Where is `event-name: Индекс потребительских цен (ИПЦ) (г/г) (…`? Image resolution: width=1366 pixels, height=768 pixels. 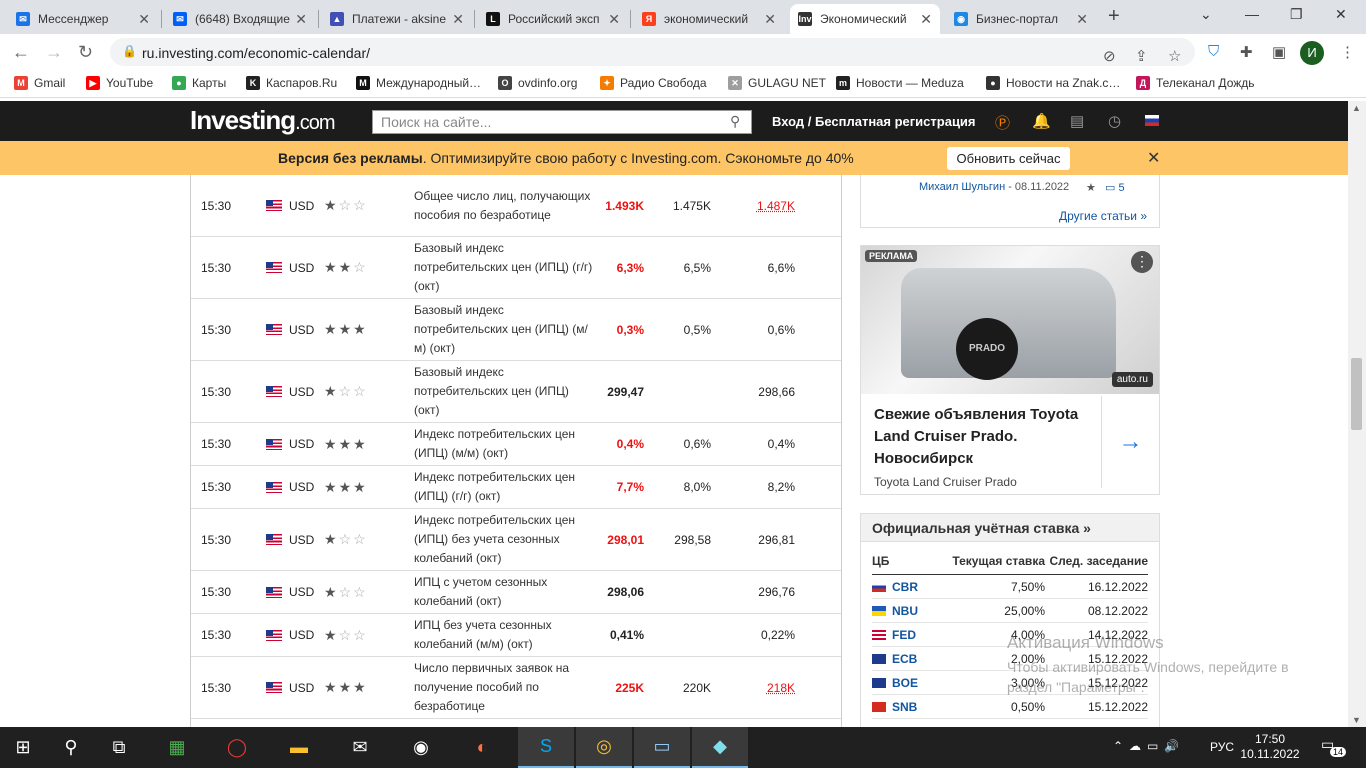
event-name: Индекс потребительских цен (ИПЦ) (г/г) (… is located at coordinates (504, 487).